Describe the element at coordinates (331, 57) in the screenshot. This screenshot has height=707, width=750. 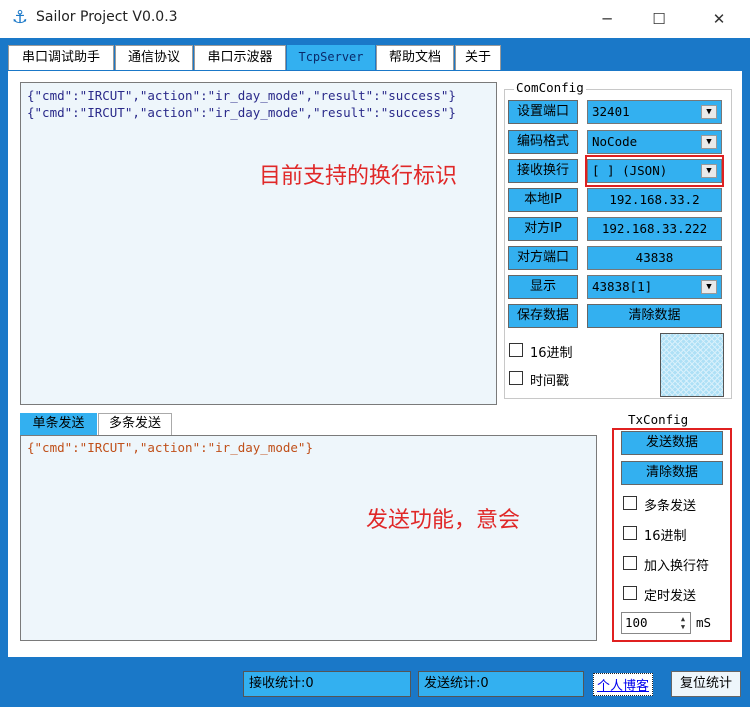
I see `tab-tcpserver: TcpServer` at that location.